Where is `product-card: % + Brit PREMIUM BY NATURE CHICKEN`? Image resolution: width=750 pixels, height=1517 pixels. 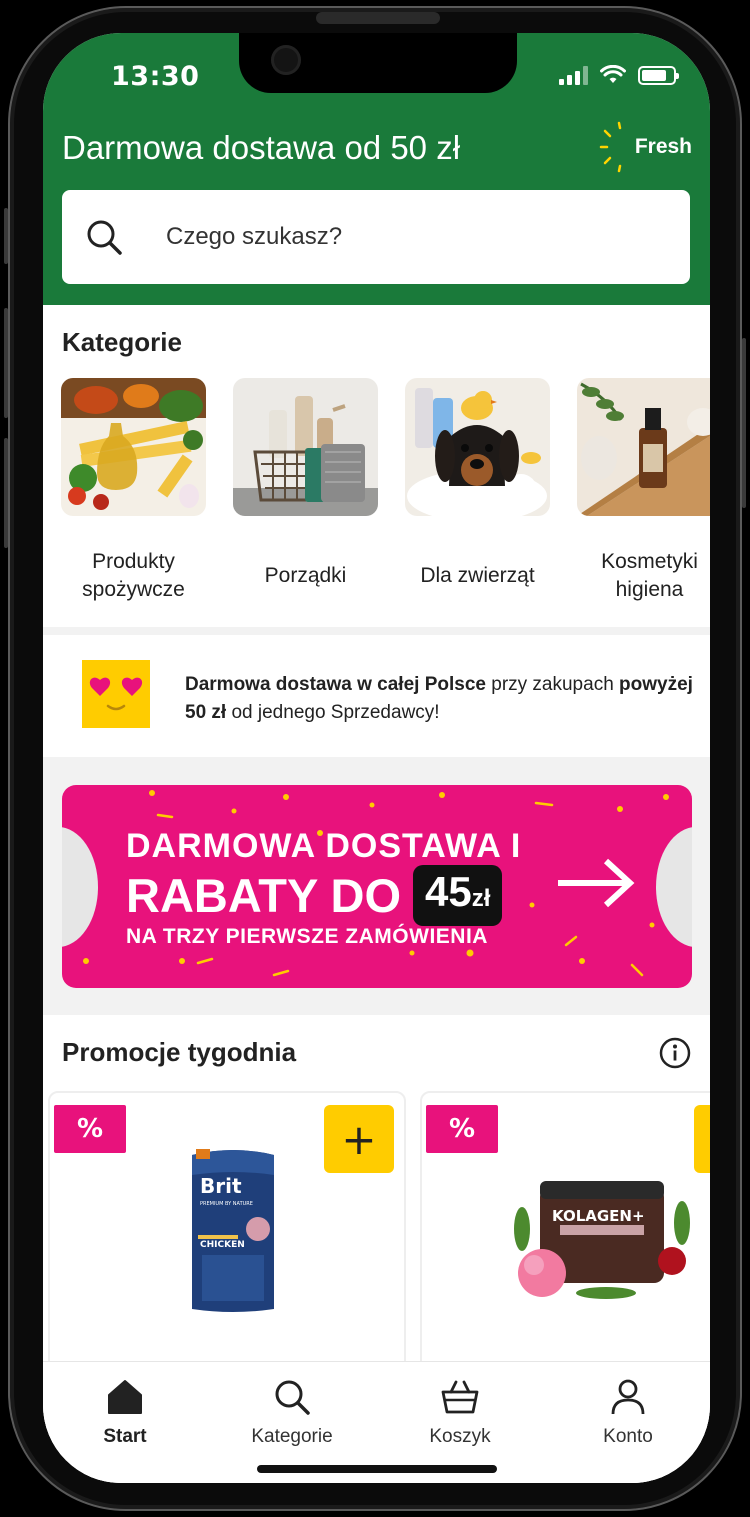 product-card: % + Brit PREMIUM BY NATURE CHICKEN is located at coordinates (227, 1241).